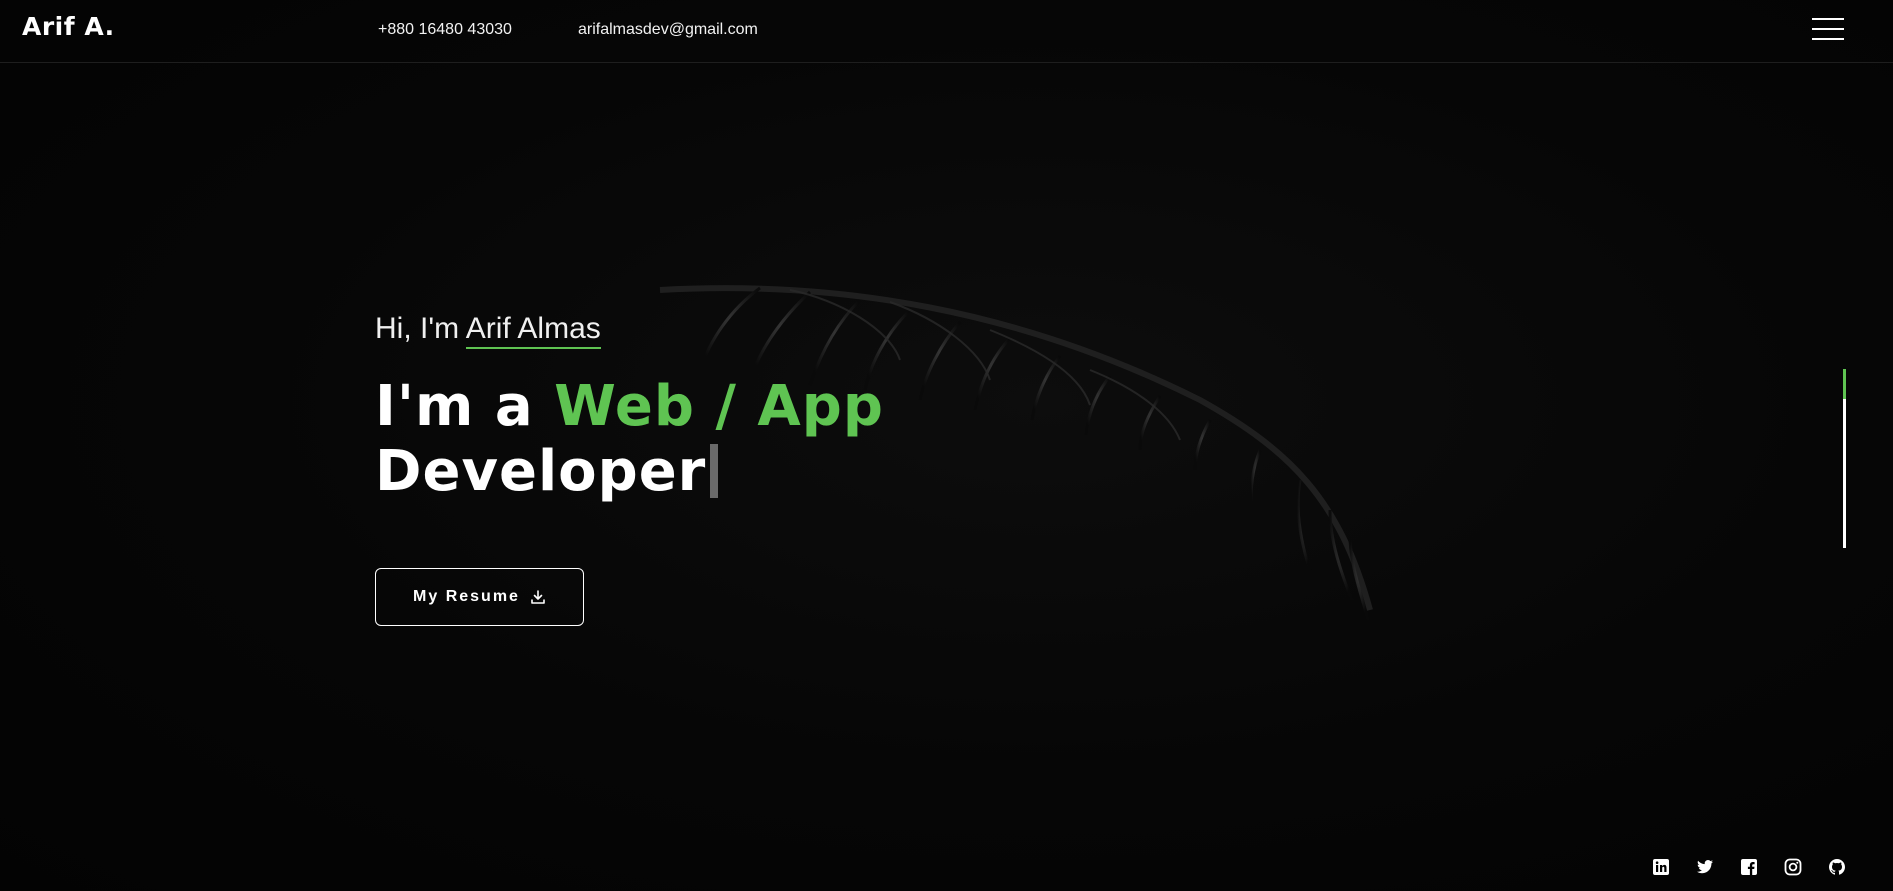 The image size is (1893, 891). I want to click on greeting: Hi, I'm Arif Almas, so click(629, 330).